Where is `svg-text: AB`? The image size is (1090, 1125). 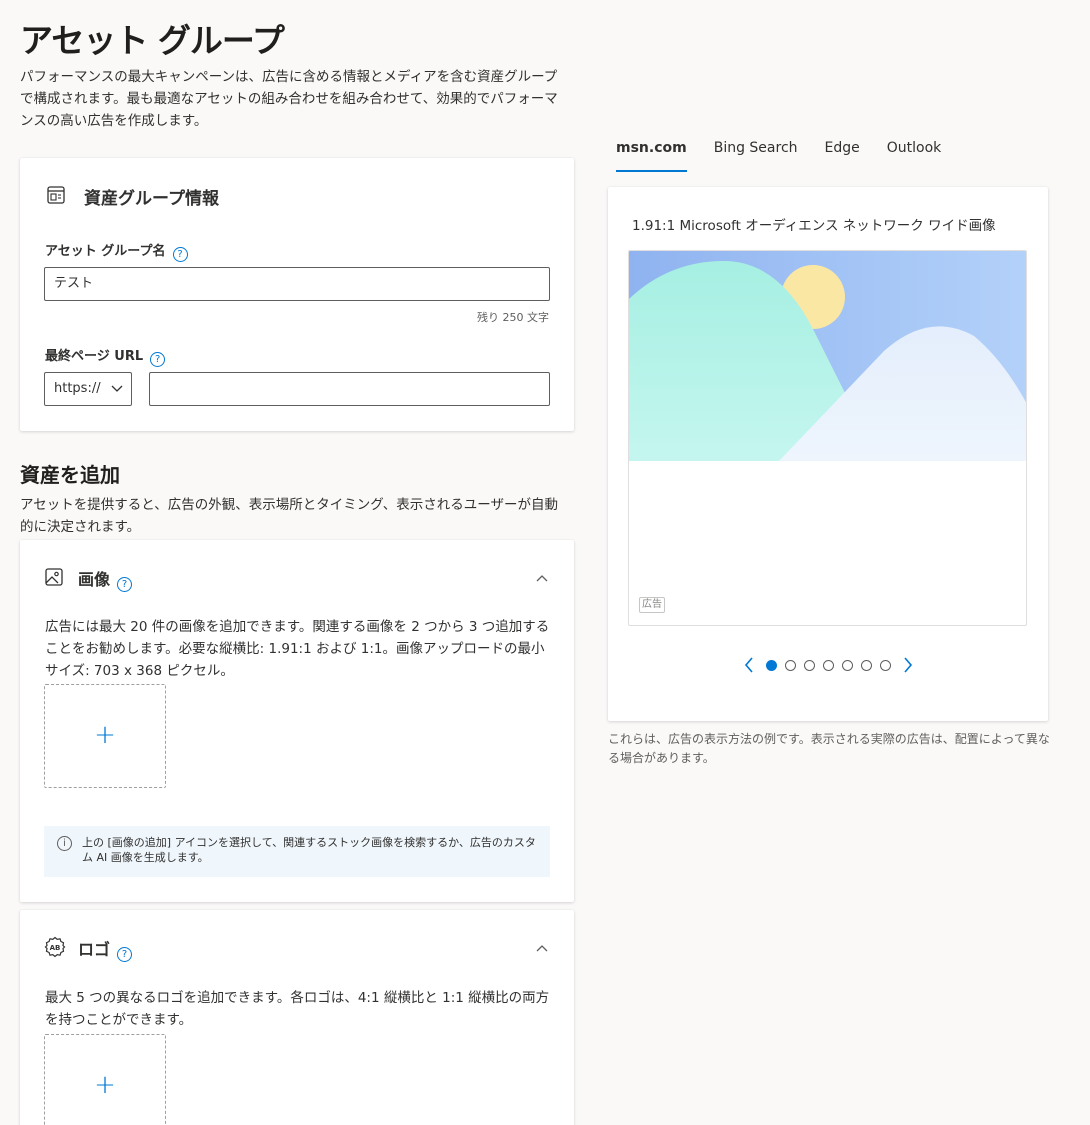 svg-text: AB is located at coordinates (55, 948).